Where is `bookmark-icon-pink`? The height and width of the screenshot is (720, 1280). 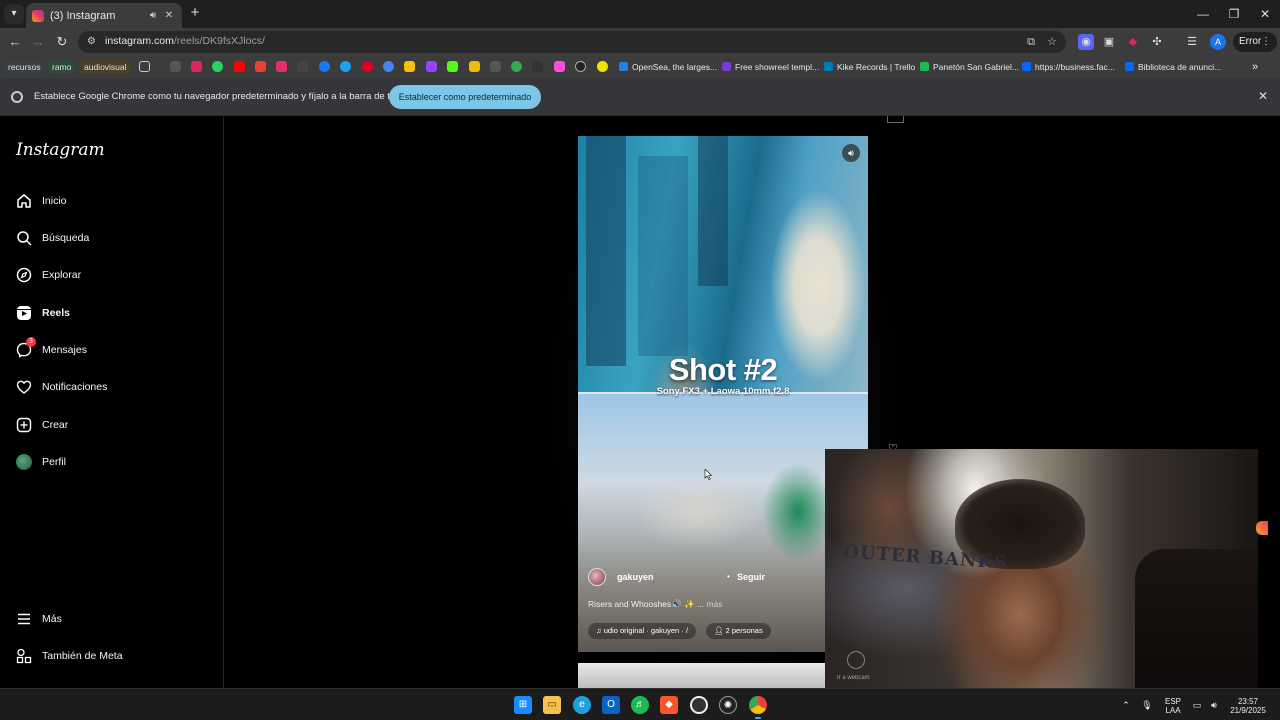
bookmark-icon-pink is located at coordinates (559, 66).